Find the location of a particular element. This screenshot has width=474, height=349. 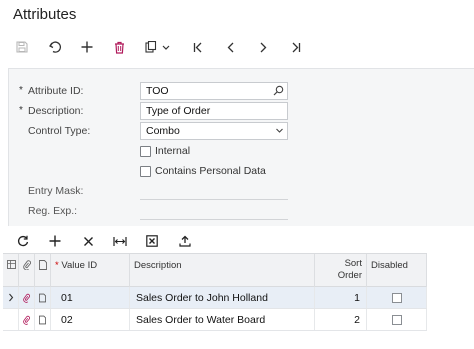

personal-data-checkbox-row: Contains Personal Data is located at coordinates (203, 171).